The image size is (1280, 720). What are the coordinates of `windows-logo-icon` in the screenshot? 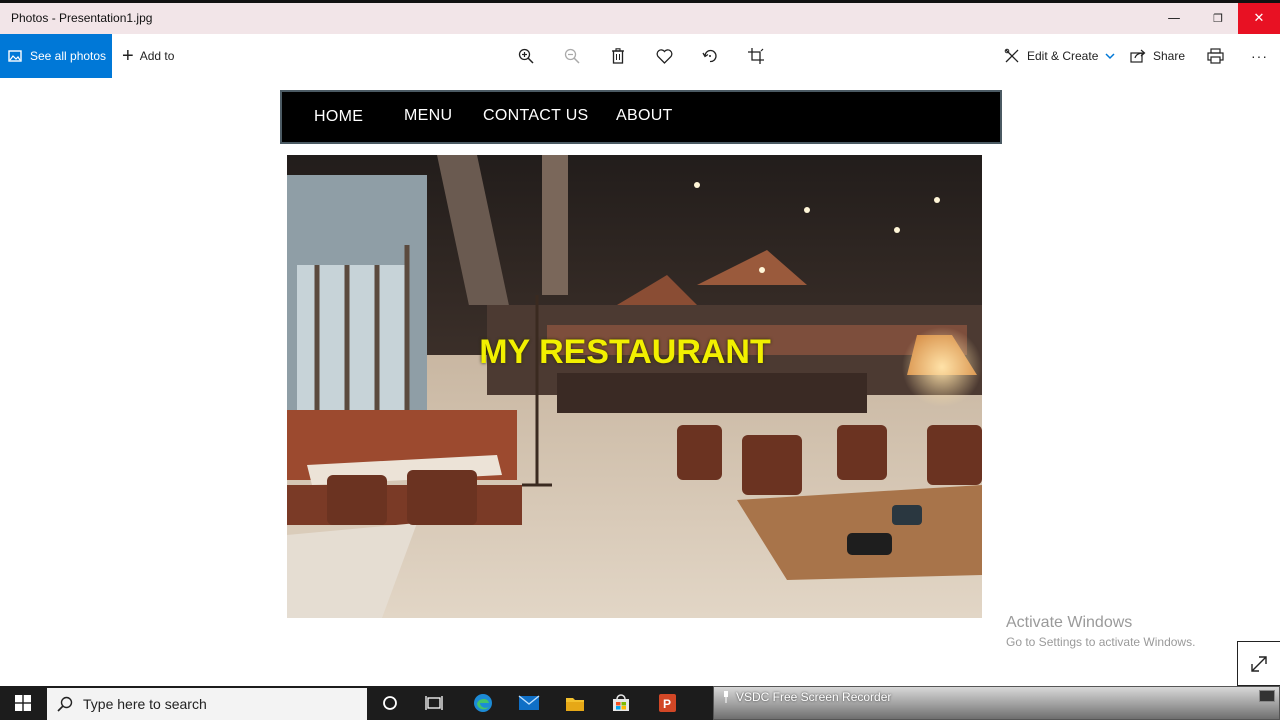 It's located at (23, 703).